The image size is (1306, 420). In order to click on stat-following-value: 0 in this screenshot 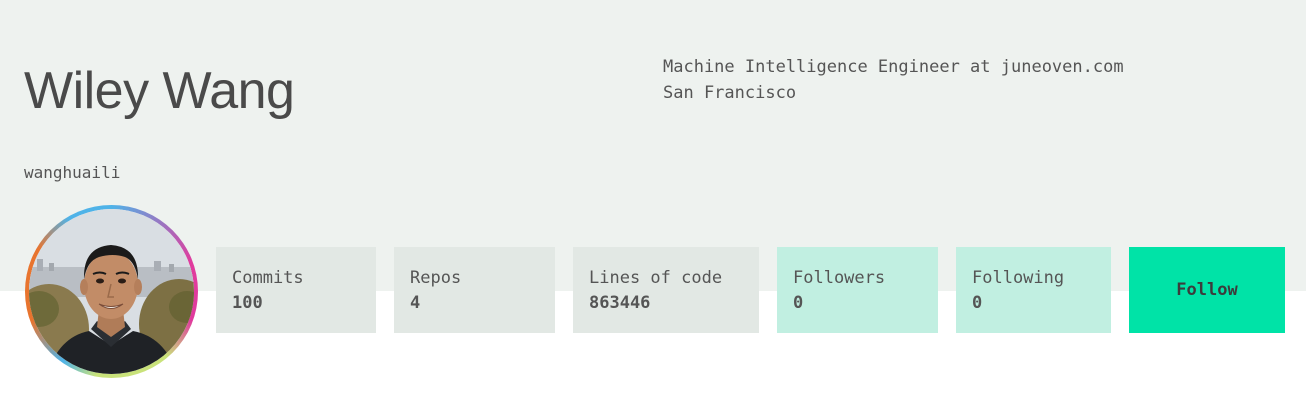, I will do `click(977, 303)`.